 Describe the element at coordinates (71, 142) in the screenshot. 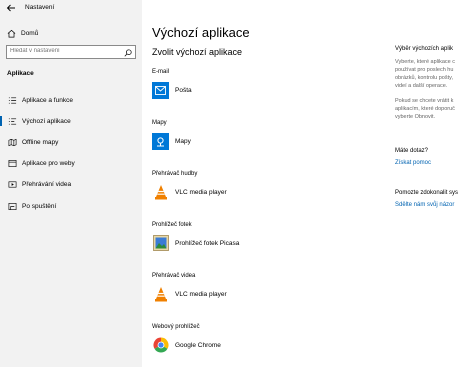

I see `sidebar-item-offline-maps: Offline mapy` at that location.